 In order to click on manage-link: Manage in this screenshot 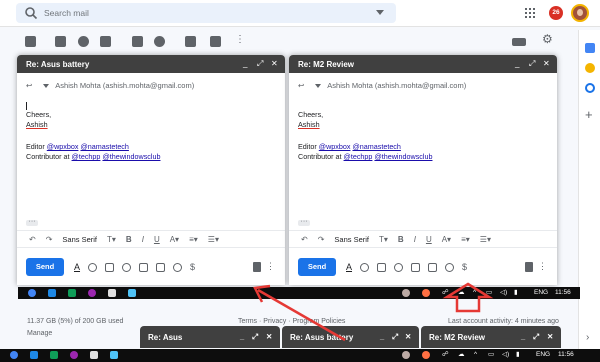, I will do `click(39, 333)`.